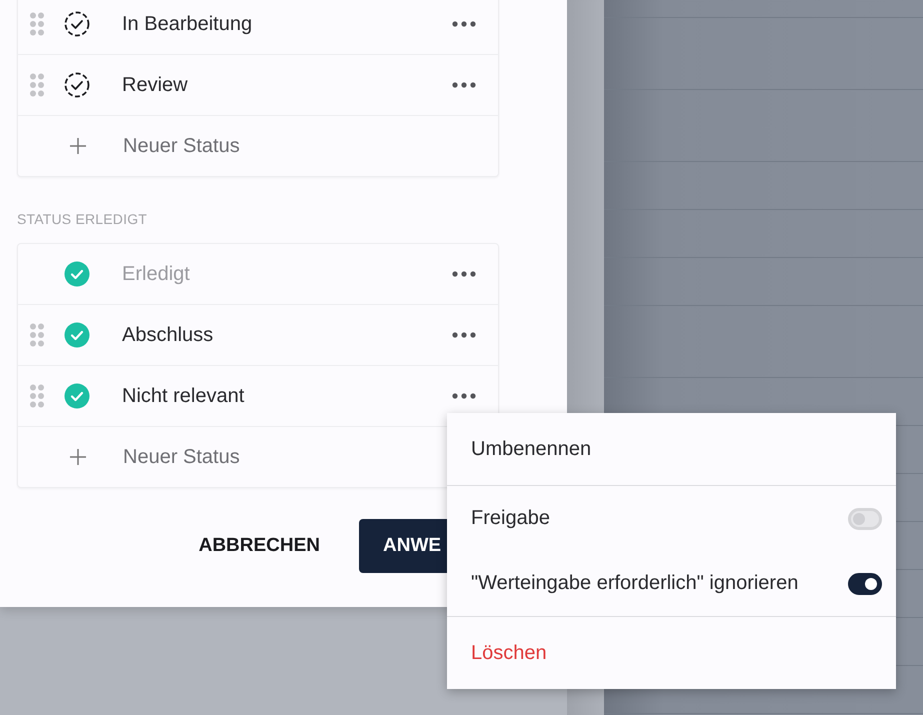  What do you see at coordinates (509, 653) in the screenshot?
I see `menu-item: Löschen` at bounding box center [509, 653].